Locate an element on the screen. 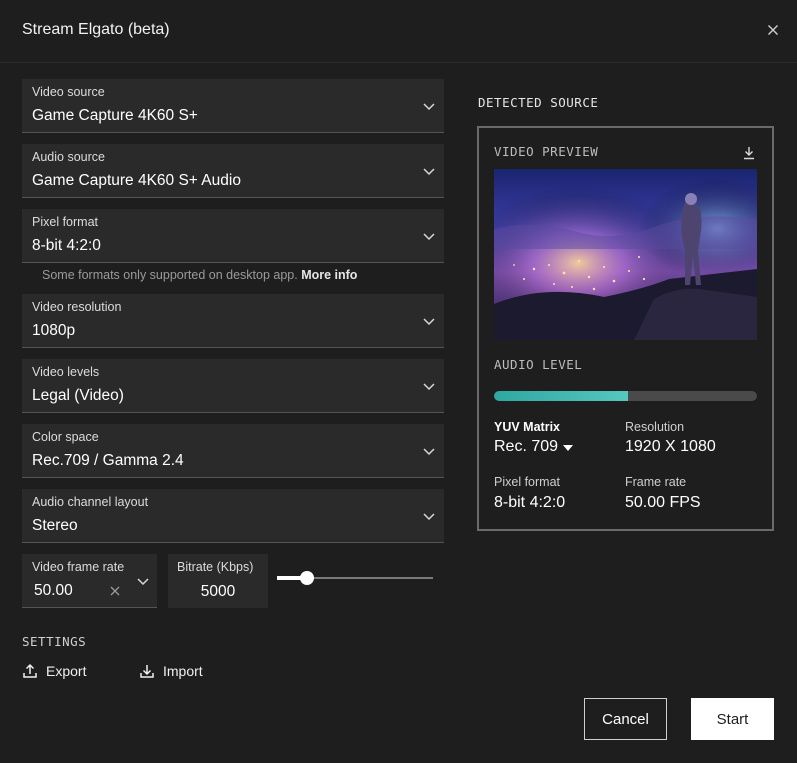 The height and width of the screenshot is (763, 797). import-icon is located at coordinates (147, 671).